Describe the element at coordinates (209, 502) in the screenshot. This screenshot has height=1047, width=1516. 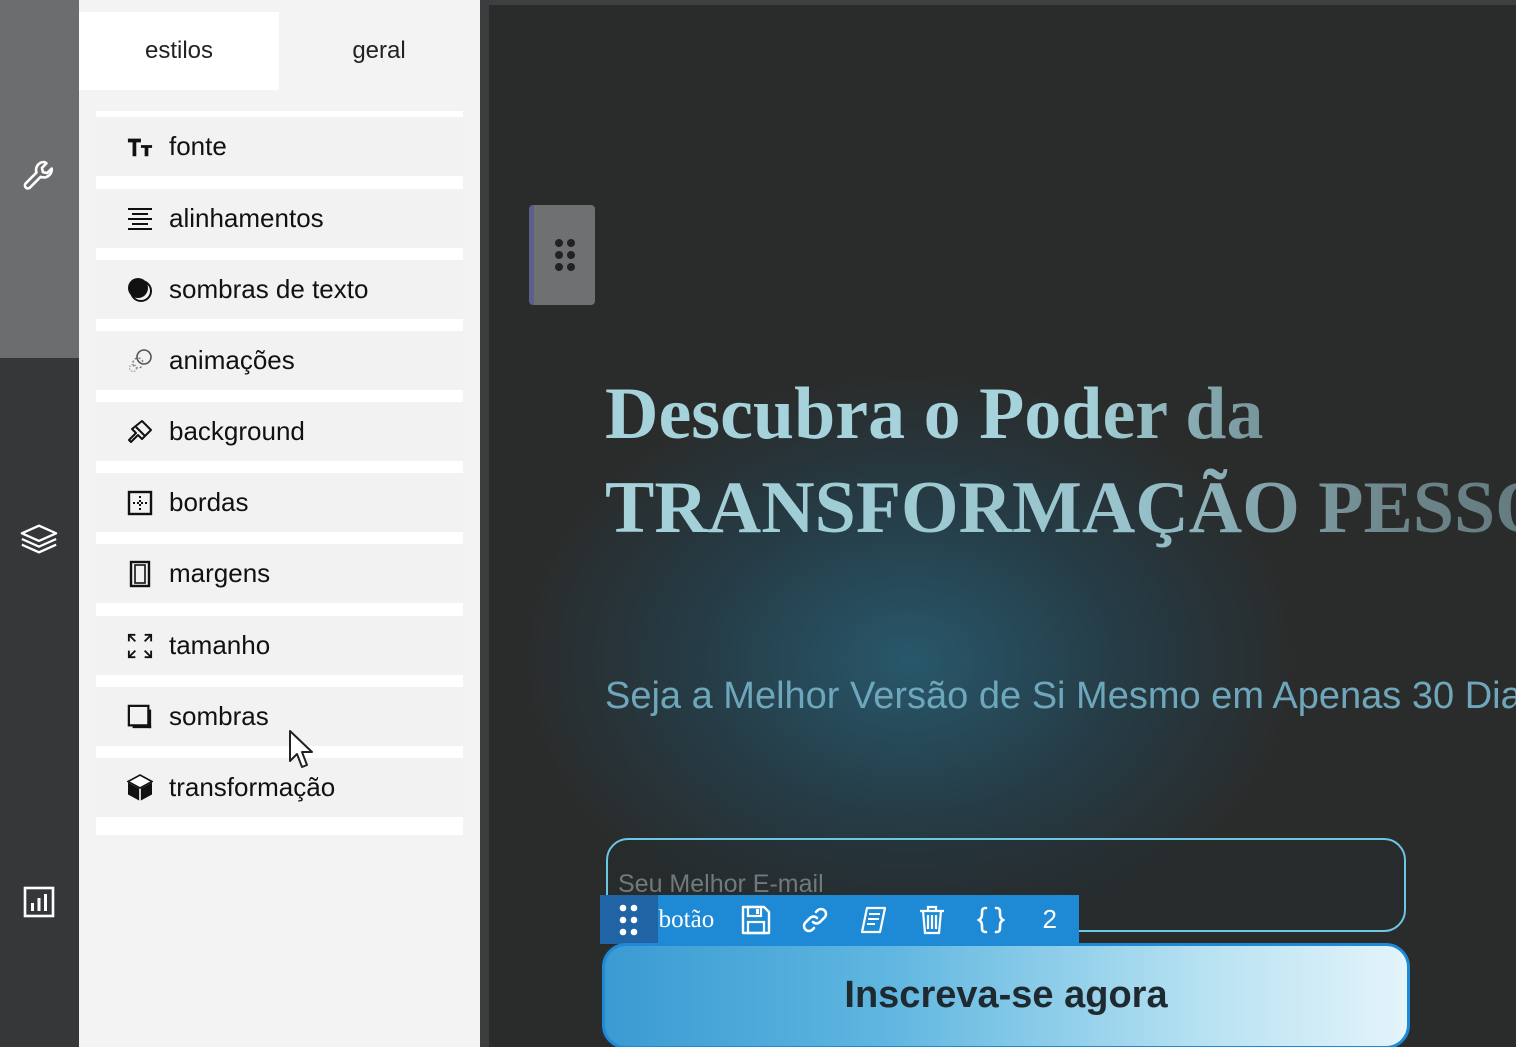
I see `menu-item-label: bordas` at that location.